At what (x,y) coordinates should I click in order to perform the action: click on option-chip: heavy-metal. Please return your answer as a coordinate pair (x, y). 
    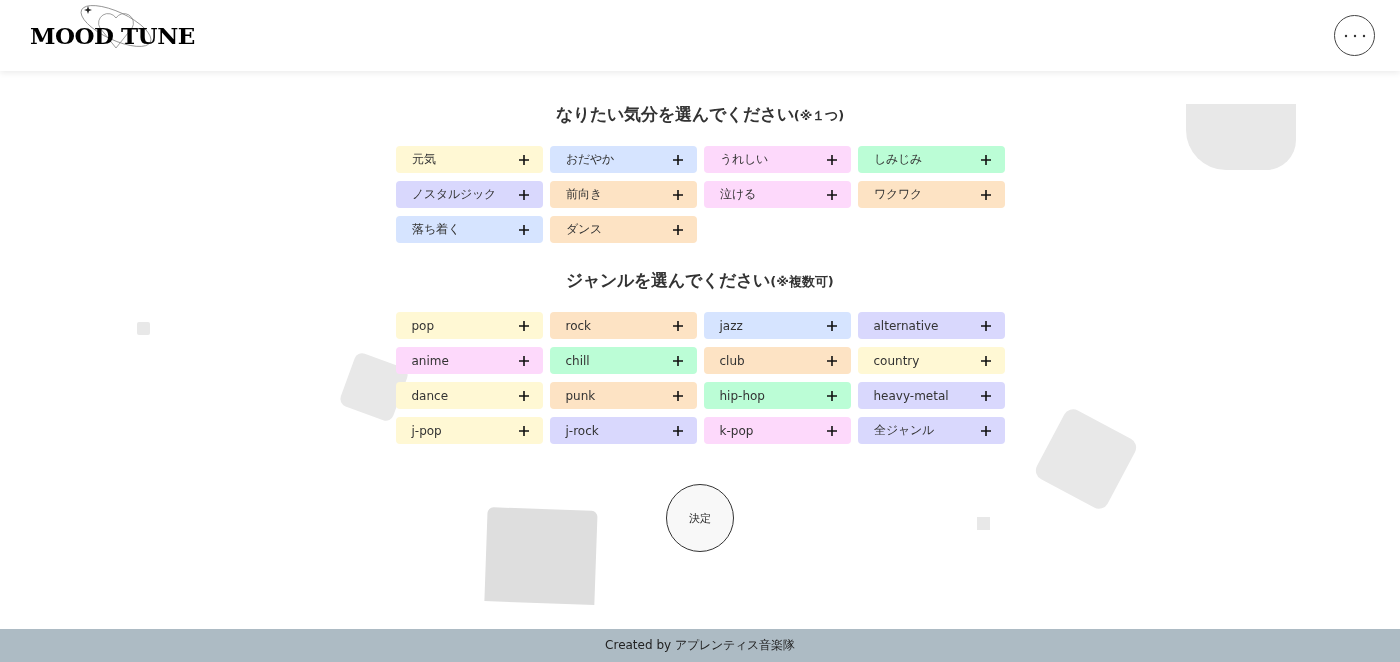
    Looking at the image, I should click on (931, 395).